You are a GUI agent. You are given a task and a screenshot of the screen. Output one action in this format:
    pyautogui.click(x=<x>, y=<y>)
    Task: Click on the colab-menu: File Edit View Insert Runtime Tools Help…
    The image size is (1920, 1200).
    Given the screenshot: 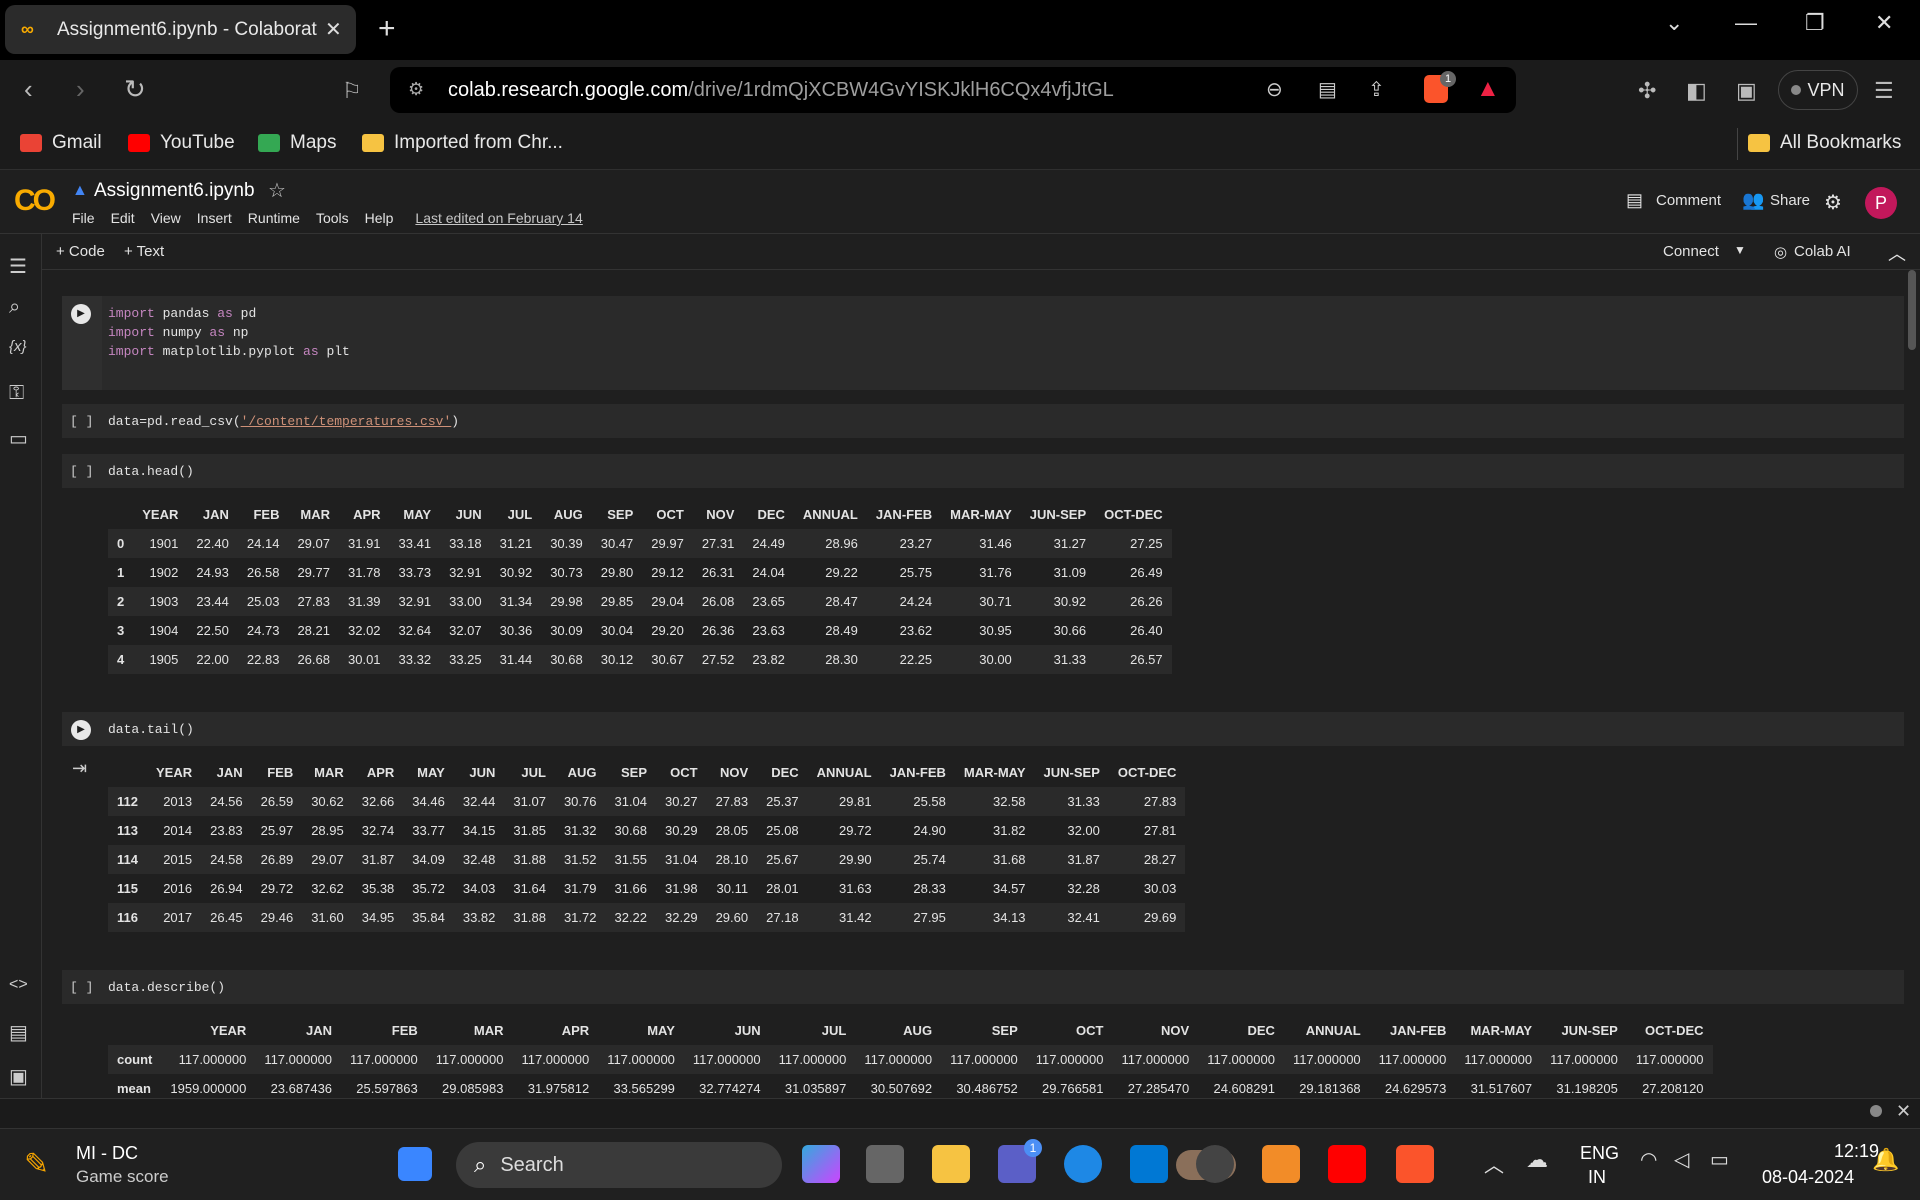 What is the action you would take?
    pyautogui.click(x=327, y=218)
    